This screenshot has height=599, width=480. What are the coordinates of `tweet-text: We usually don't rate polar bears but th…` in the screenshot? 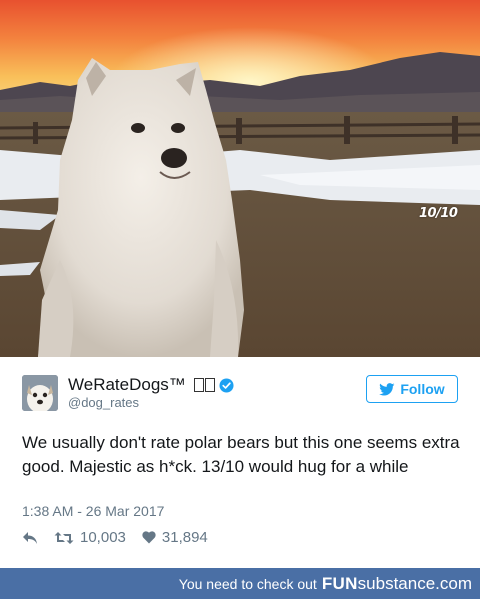 It's located at (241, 454).